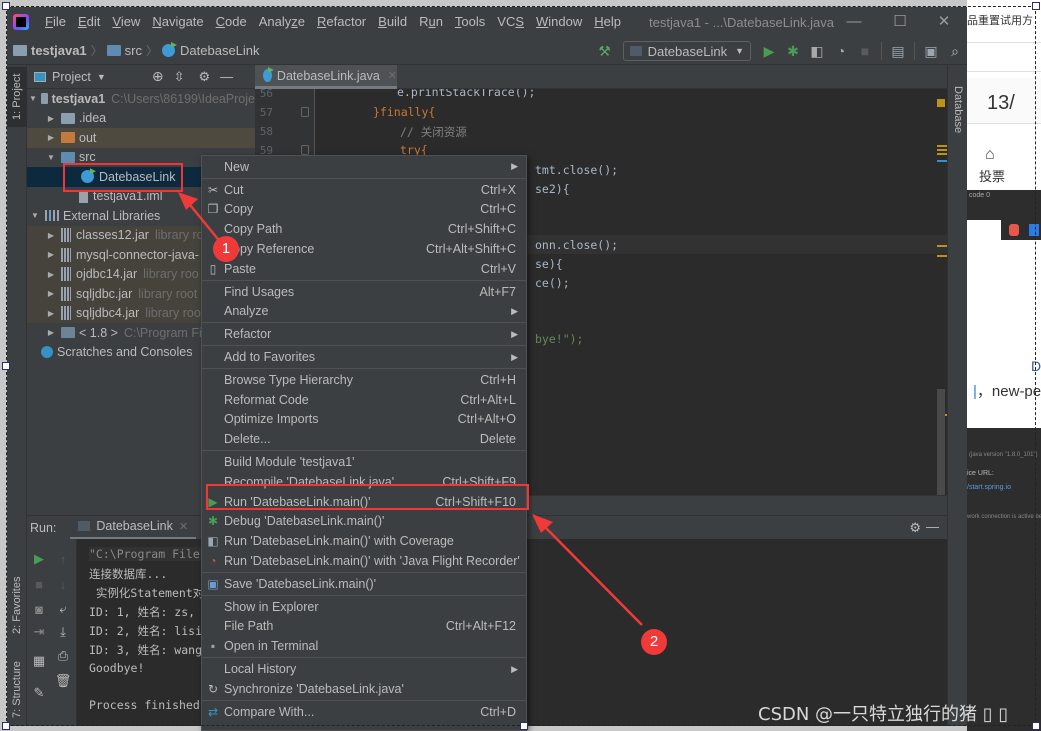 The height and width of the screenshot is (731, 1041). What do you see at coordinates (89, 22) in the screenshot?
I see `menu-edit: Edit` at bounding box center [89, 22].